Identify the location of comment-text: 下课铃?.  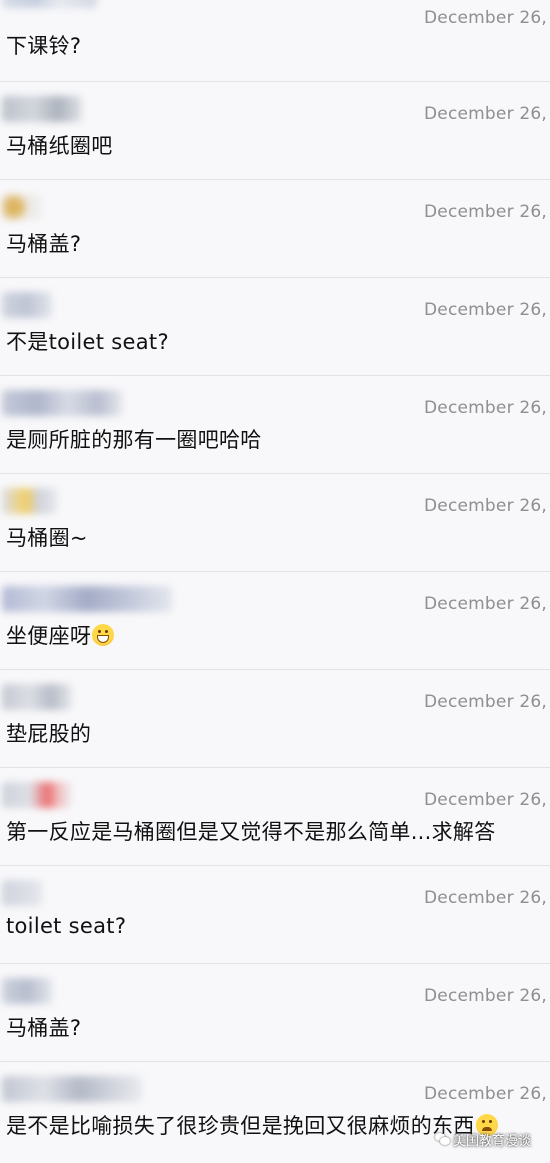
(44, 46).